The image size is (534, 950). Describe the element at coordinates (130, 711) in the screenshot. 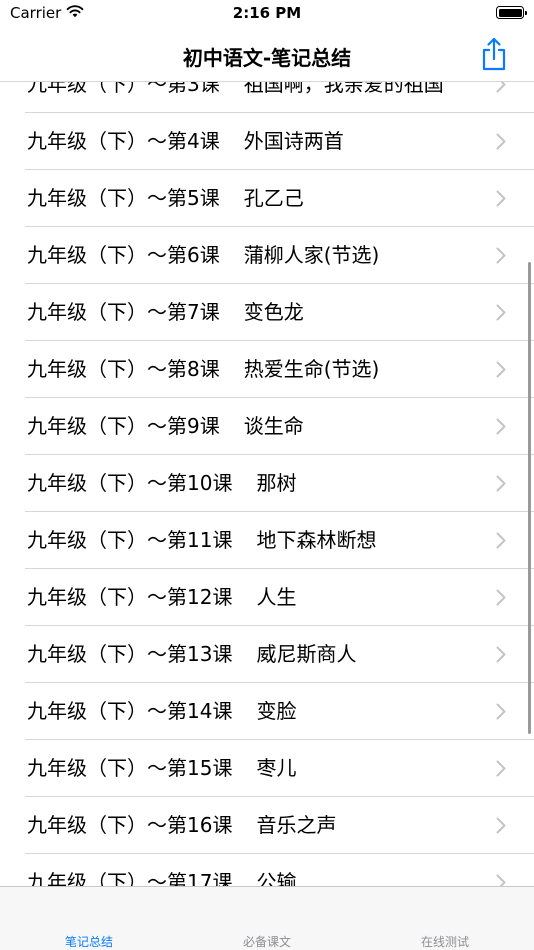

I see `list-item-lesson: 九年级（下）～第14课` at that location.